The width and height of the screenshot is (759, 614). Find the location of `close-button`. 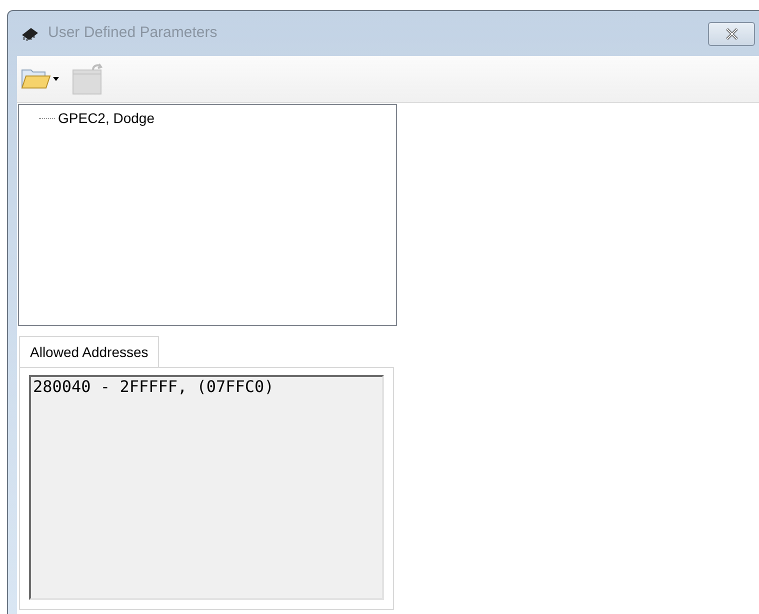

close-button is located at coordinates (731, 34).